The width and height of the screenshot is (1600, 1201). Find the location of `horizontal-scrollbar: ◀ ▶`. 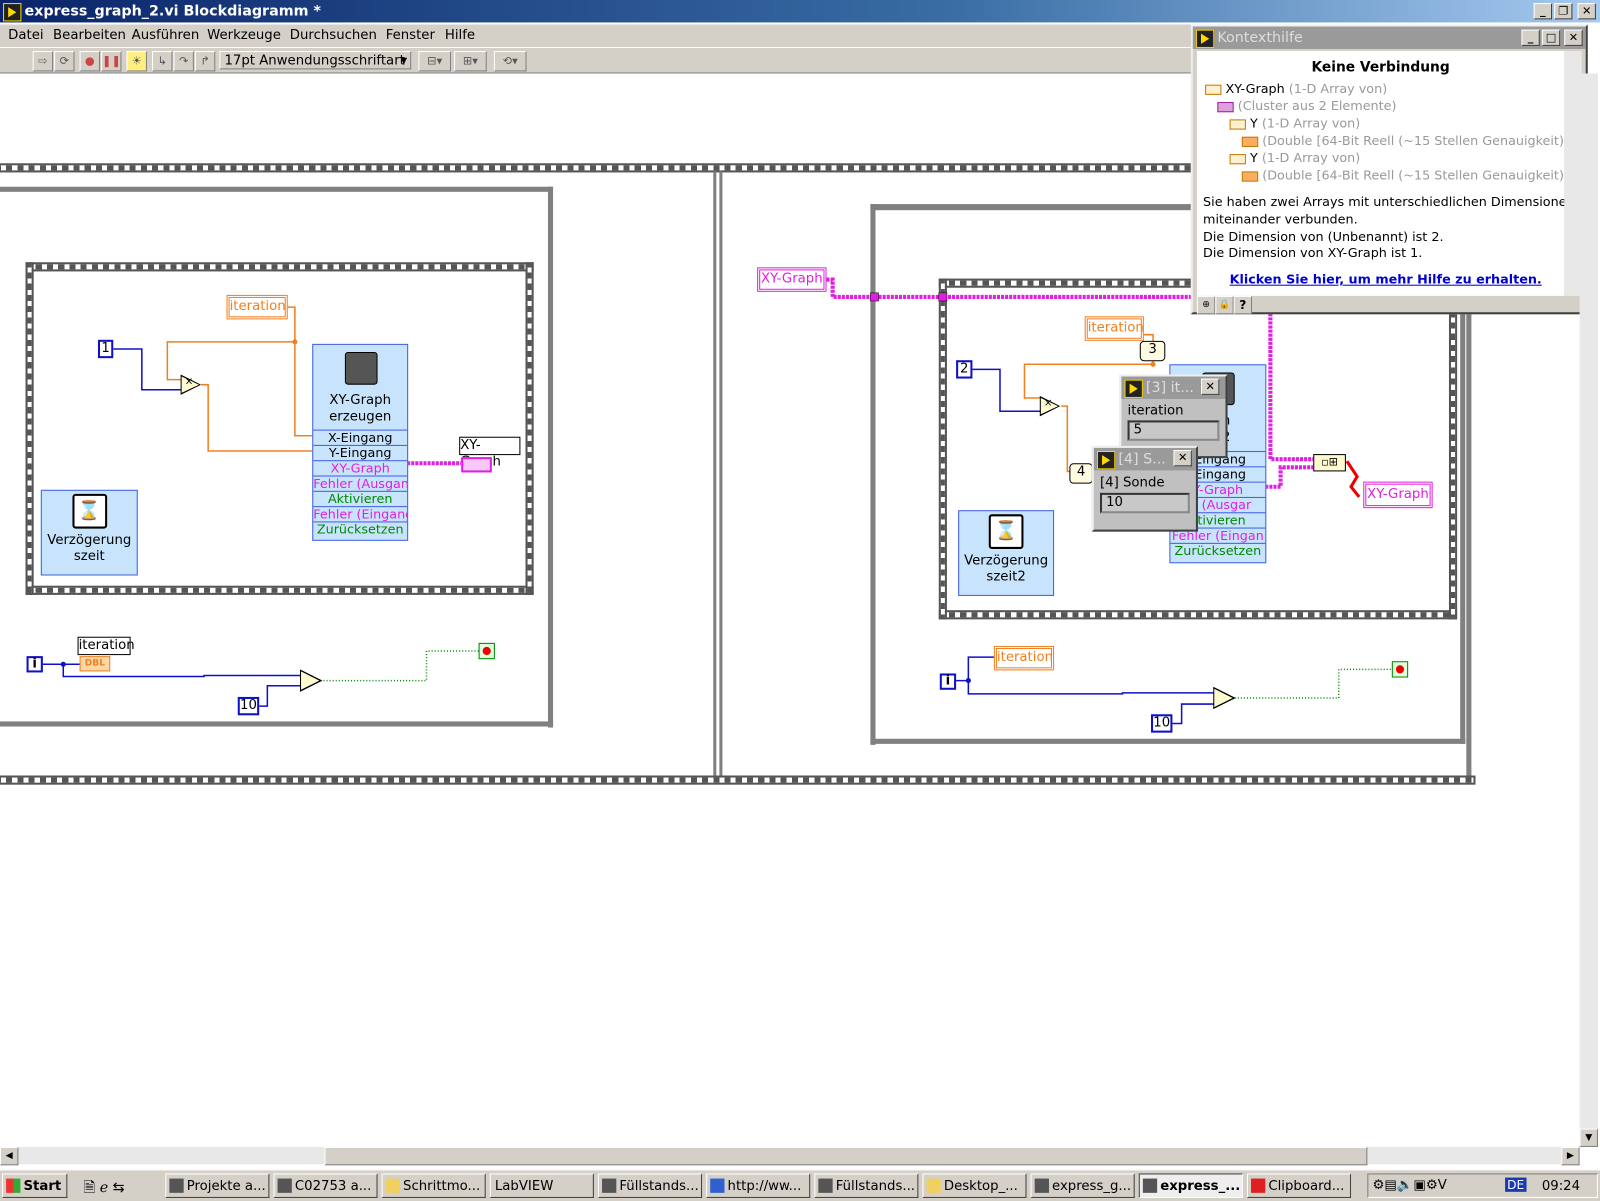

horizontal-scrollbar: ◀ ▶ is located at coordinates (790, 1156).